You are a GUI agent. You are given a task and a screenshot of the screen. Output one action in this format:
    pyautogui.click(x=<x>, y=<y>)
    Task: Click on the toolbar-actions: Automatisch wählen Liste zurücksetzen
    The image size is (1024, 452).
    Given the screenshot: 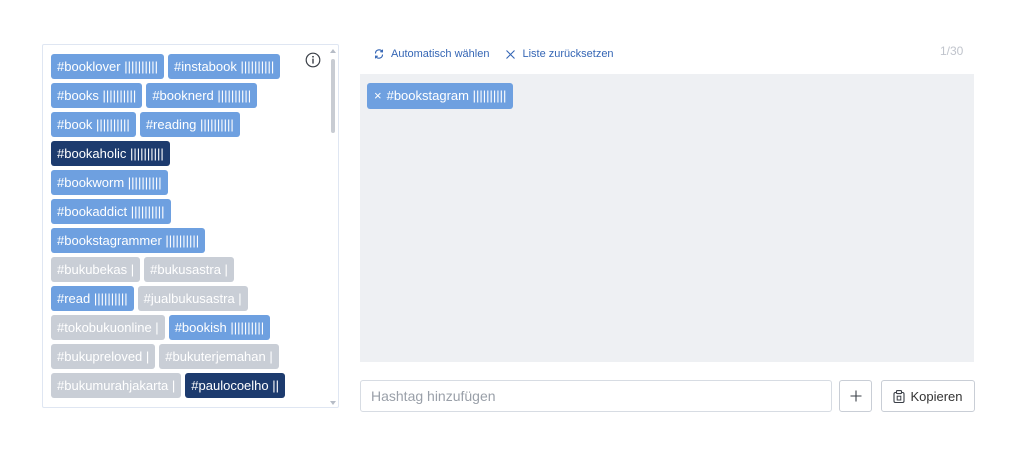 What is the action you would take?
    pyautogui.click(x=493, y=54)
    